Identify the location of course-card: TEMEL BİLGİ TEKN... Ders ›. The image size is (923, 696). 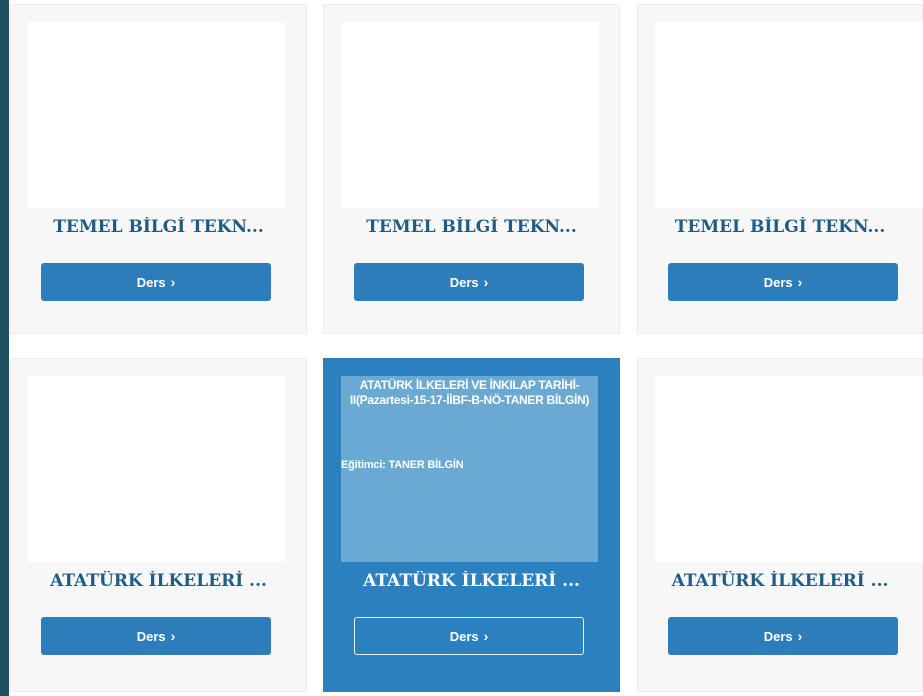
(780, 169).